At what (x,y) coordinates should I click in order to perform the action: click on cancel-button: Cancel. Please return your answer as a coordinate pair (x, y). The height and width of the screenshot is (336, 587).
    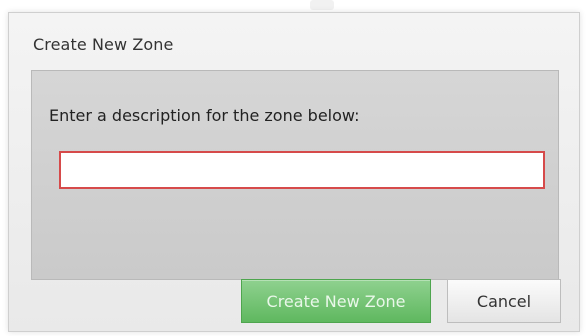
    Looking at the image, I should click on (504, 301).